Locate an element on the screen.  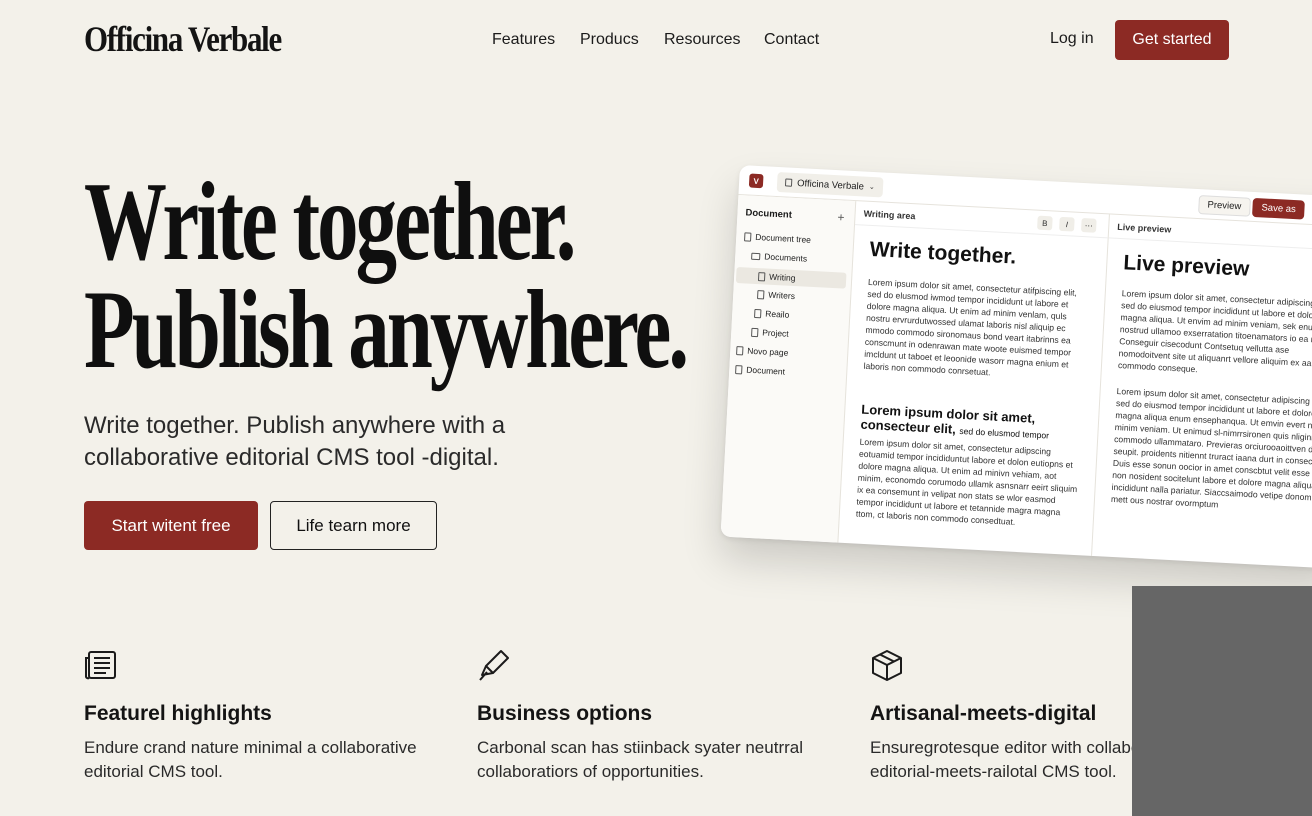
workspace-selector: Officina Verbale ⌄ is located at coordinates (830, 184).